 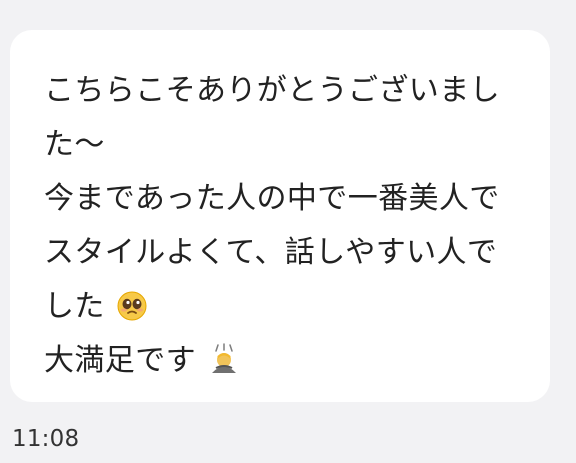 I want to click on message-line-5: した, so click(x=74, y=306).